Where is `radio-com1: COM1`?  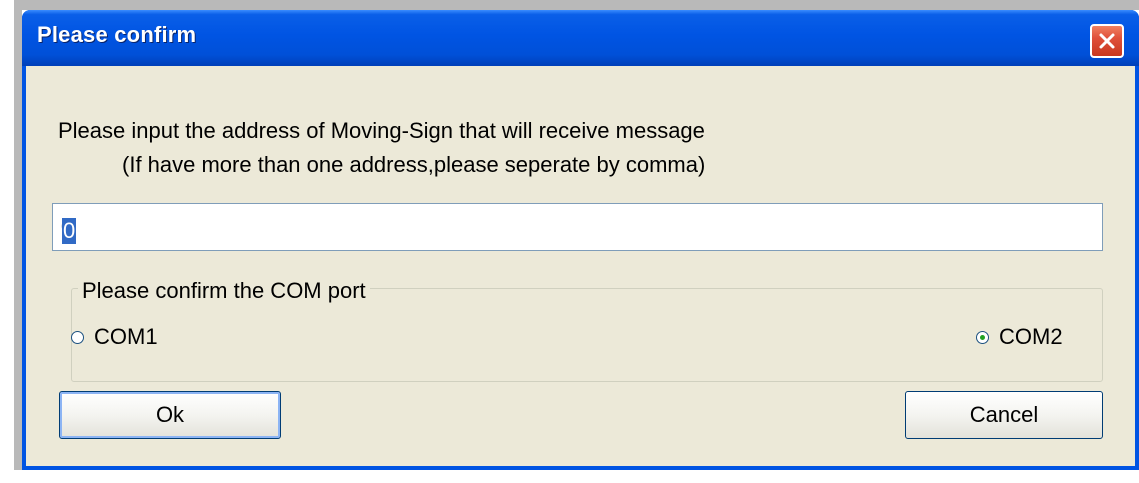 radio-com1: COM1 is located at coordinates (114, 337).